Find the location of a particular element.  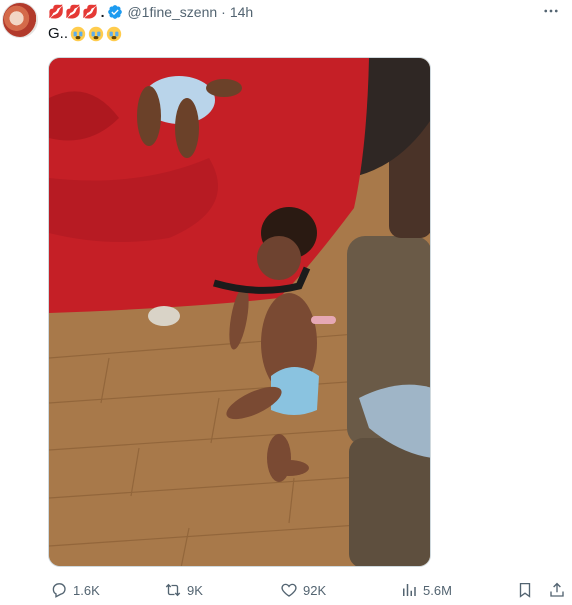

views-chart-icon is located at coordinates (409, 590).